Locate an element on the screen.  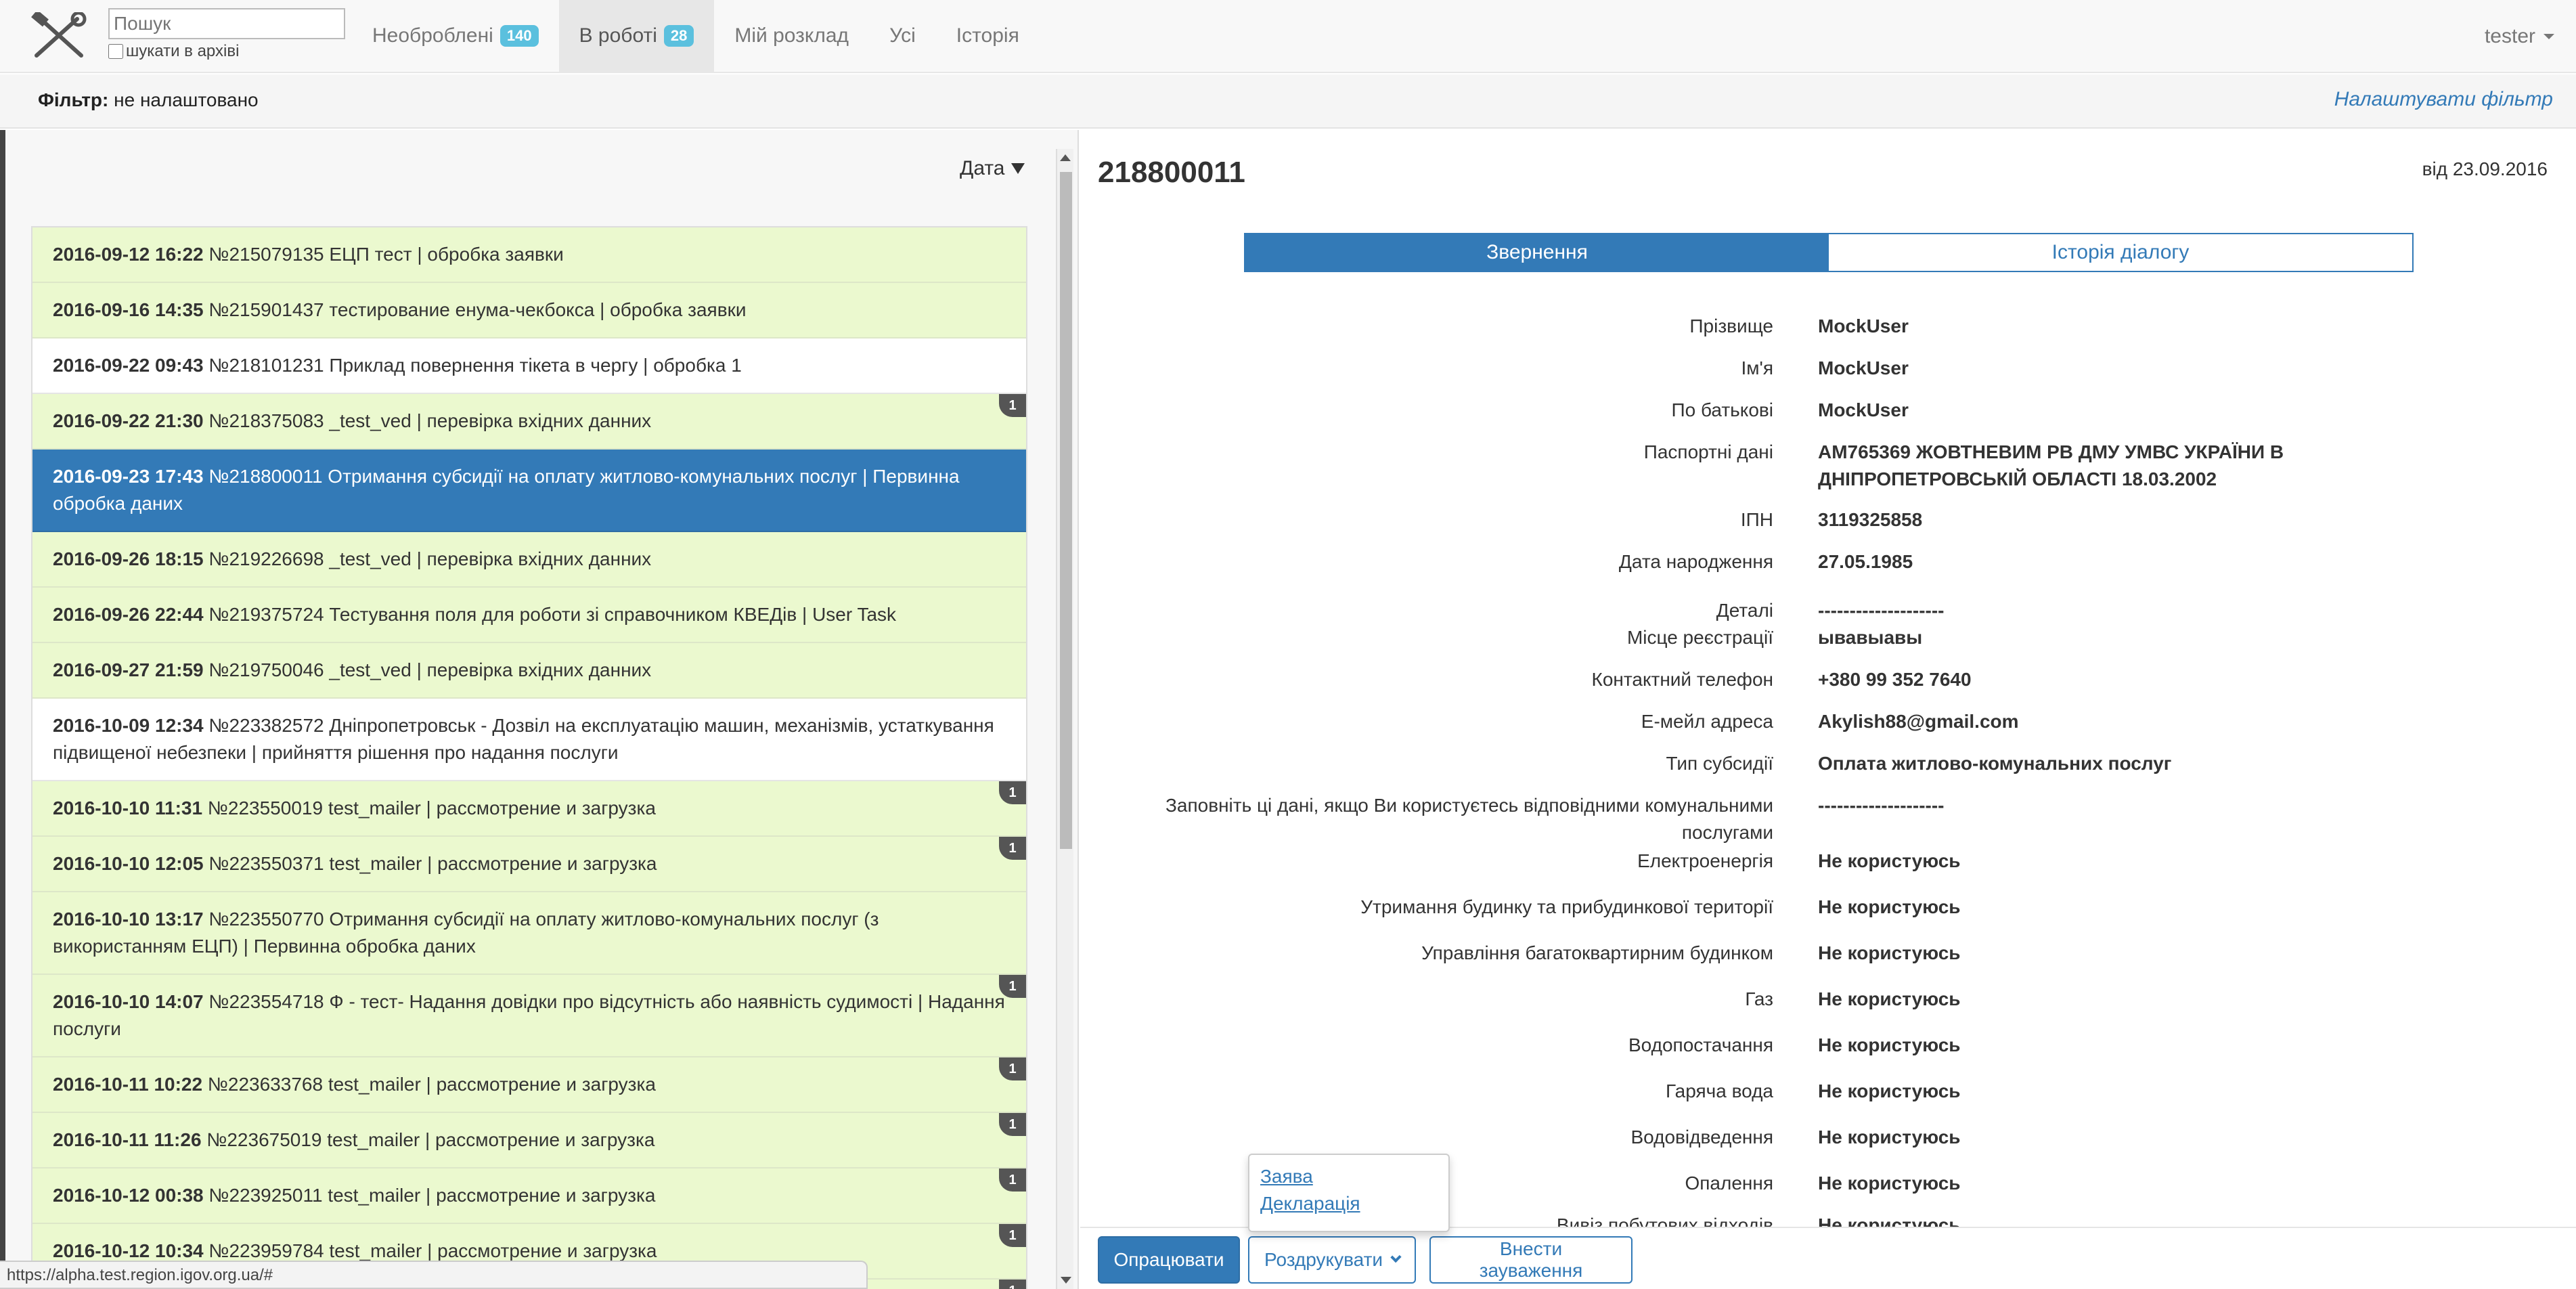
task-date: 2016-10-11 10:22 is located at coordinates (128, 1084).